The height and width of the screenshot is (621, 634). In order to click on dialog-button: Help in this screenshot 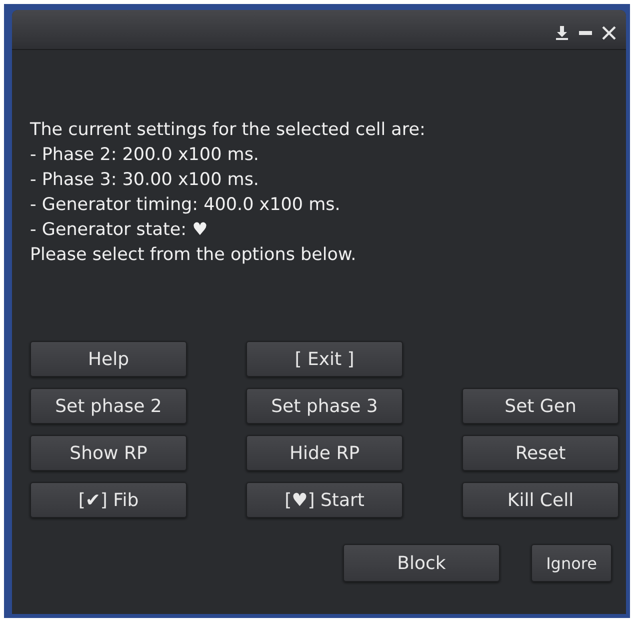, I will do `click(108, 359)`.